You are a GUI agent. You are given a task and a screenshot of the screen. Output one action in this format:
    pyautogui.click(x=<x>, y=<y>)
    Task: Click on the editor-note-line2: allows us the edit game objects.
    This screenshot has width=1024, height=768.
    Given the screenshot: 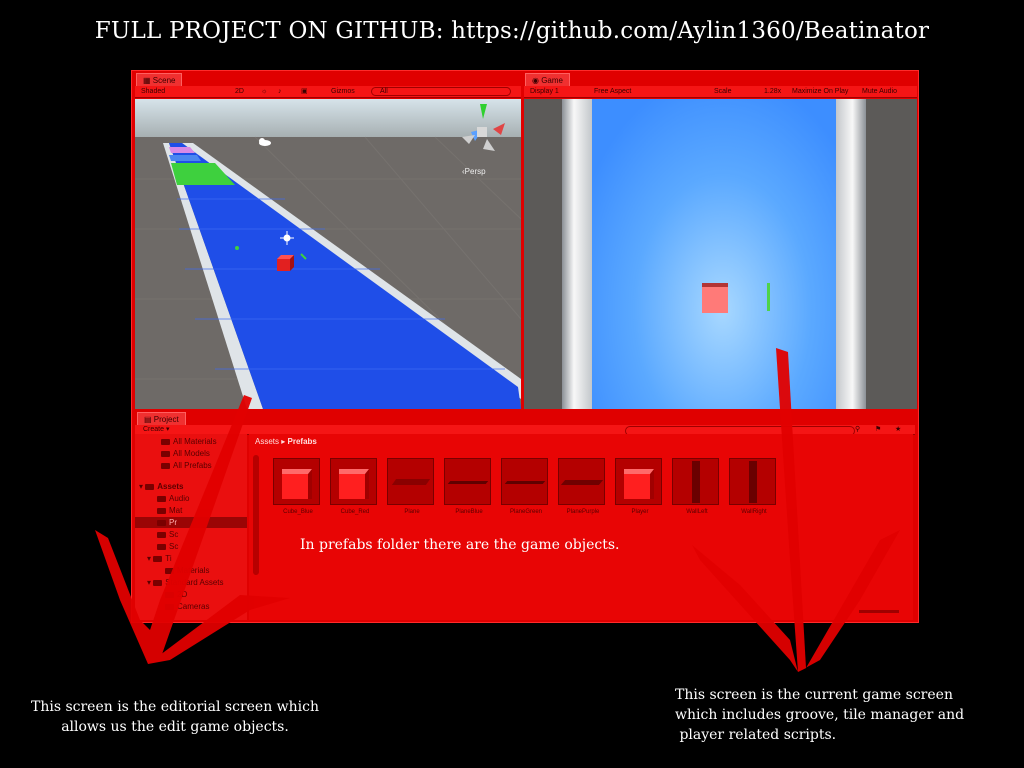 What is the action you would take?
    pyautogui.click(x=175, y=727)
    